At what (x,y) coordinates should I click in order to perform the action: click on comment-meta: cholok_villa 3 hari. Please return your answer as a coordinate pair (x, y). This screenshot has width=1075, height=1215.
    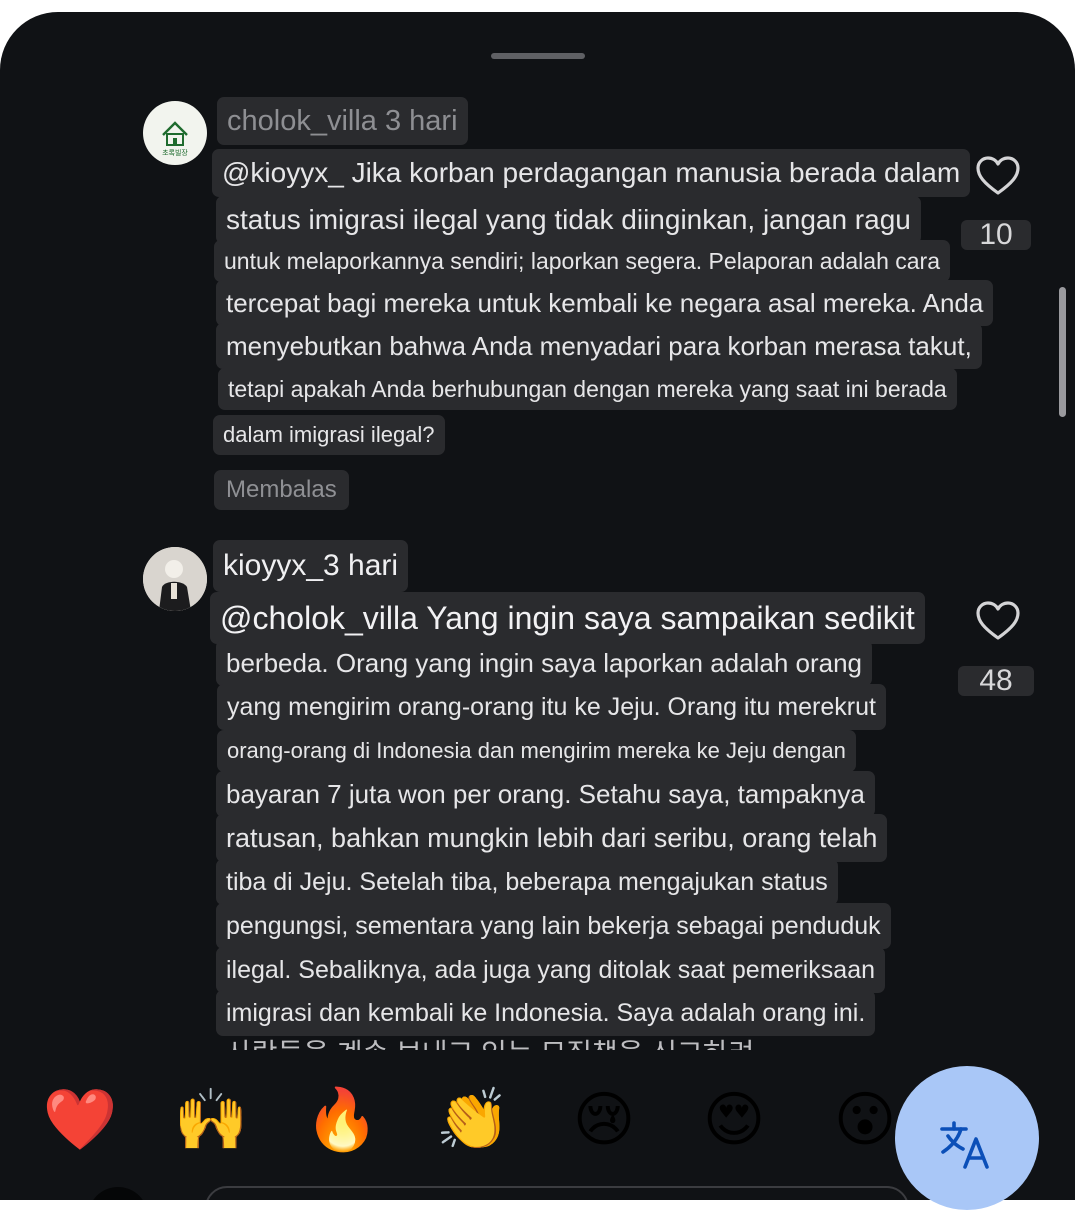
    Looking at the image, I should click on (342, 121).